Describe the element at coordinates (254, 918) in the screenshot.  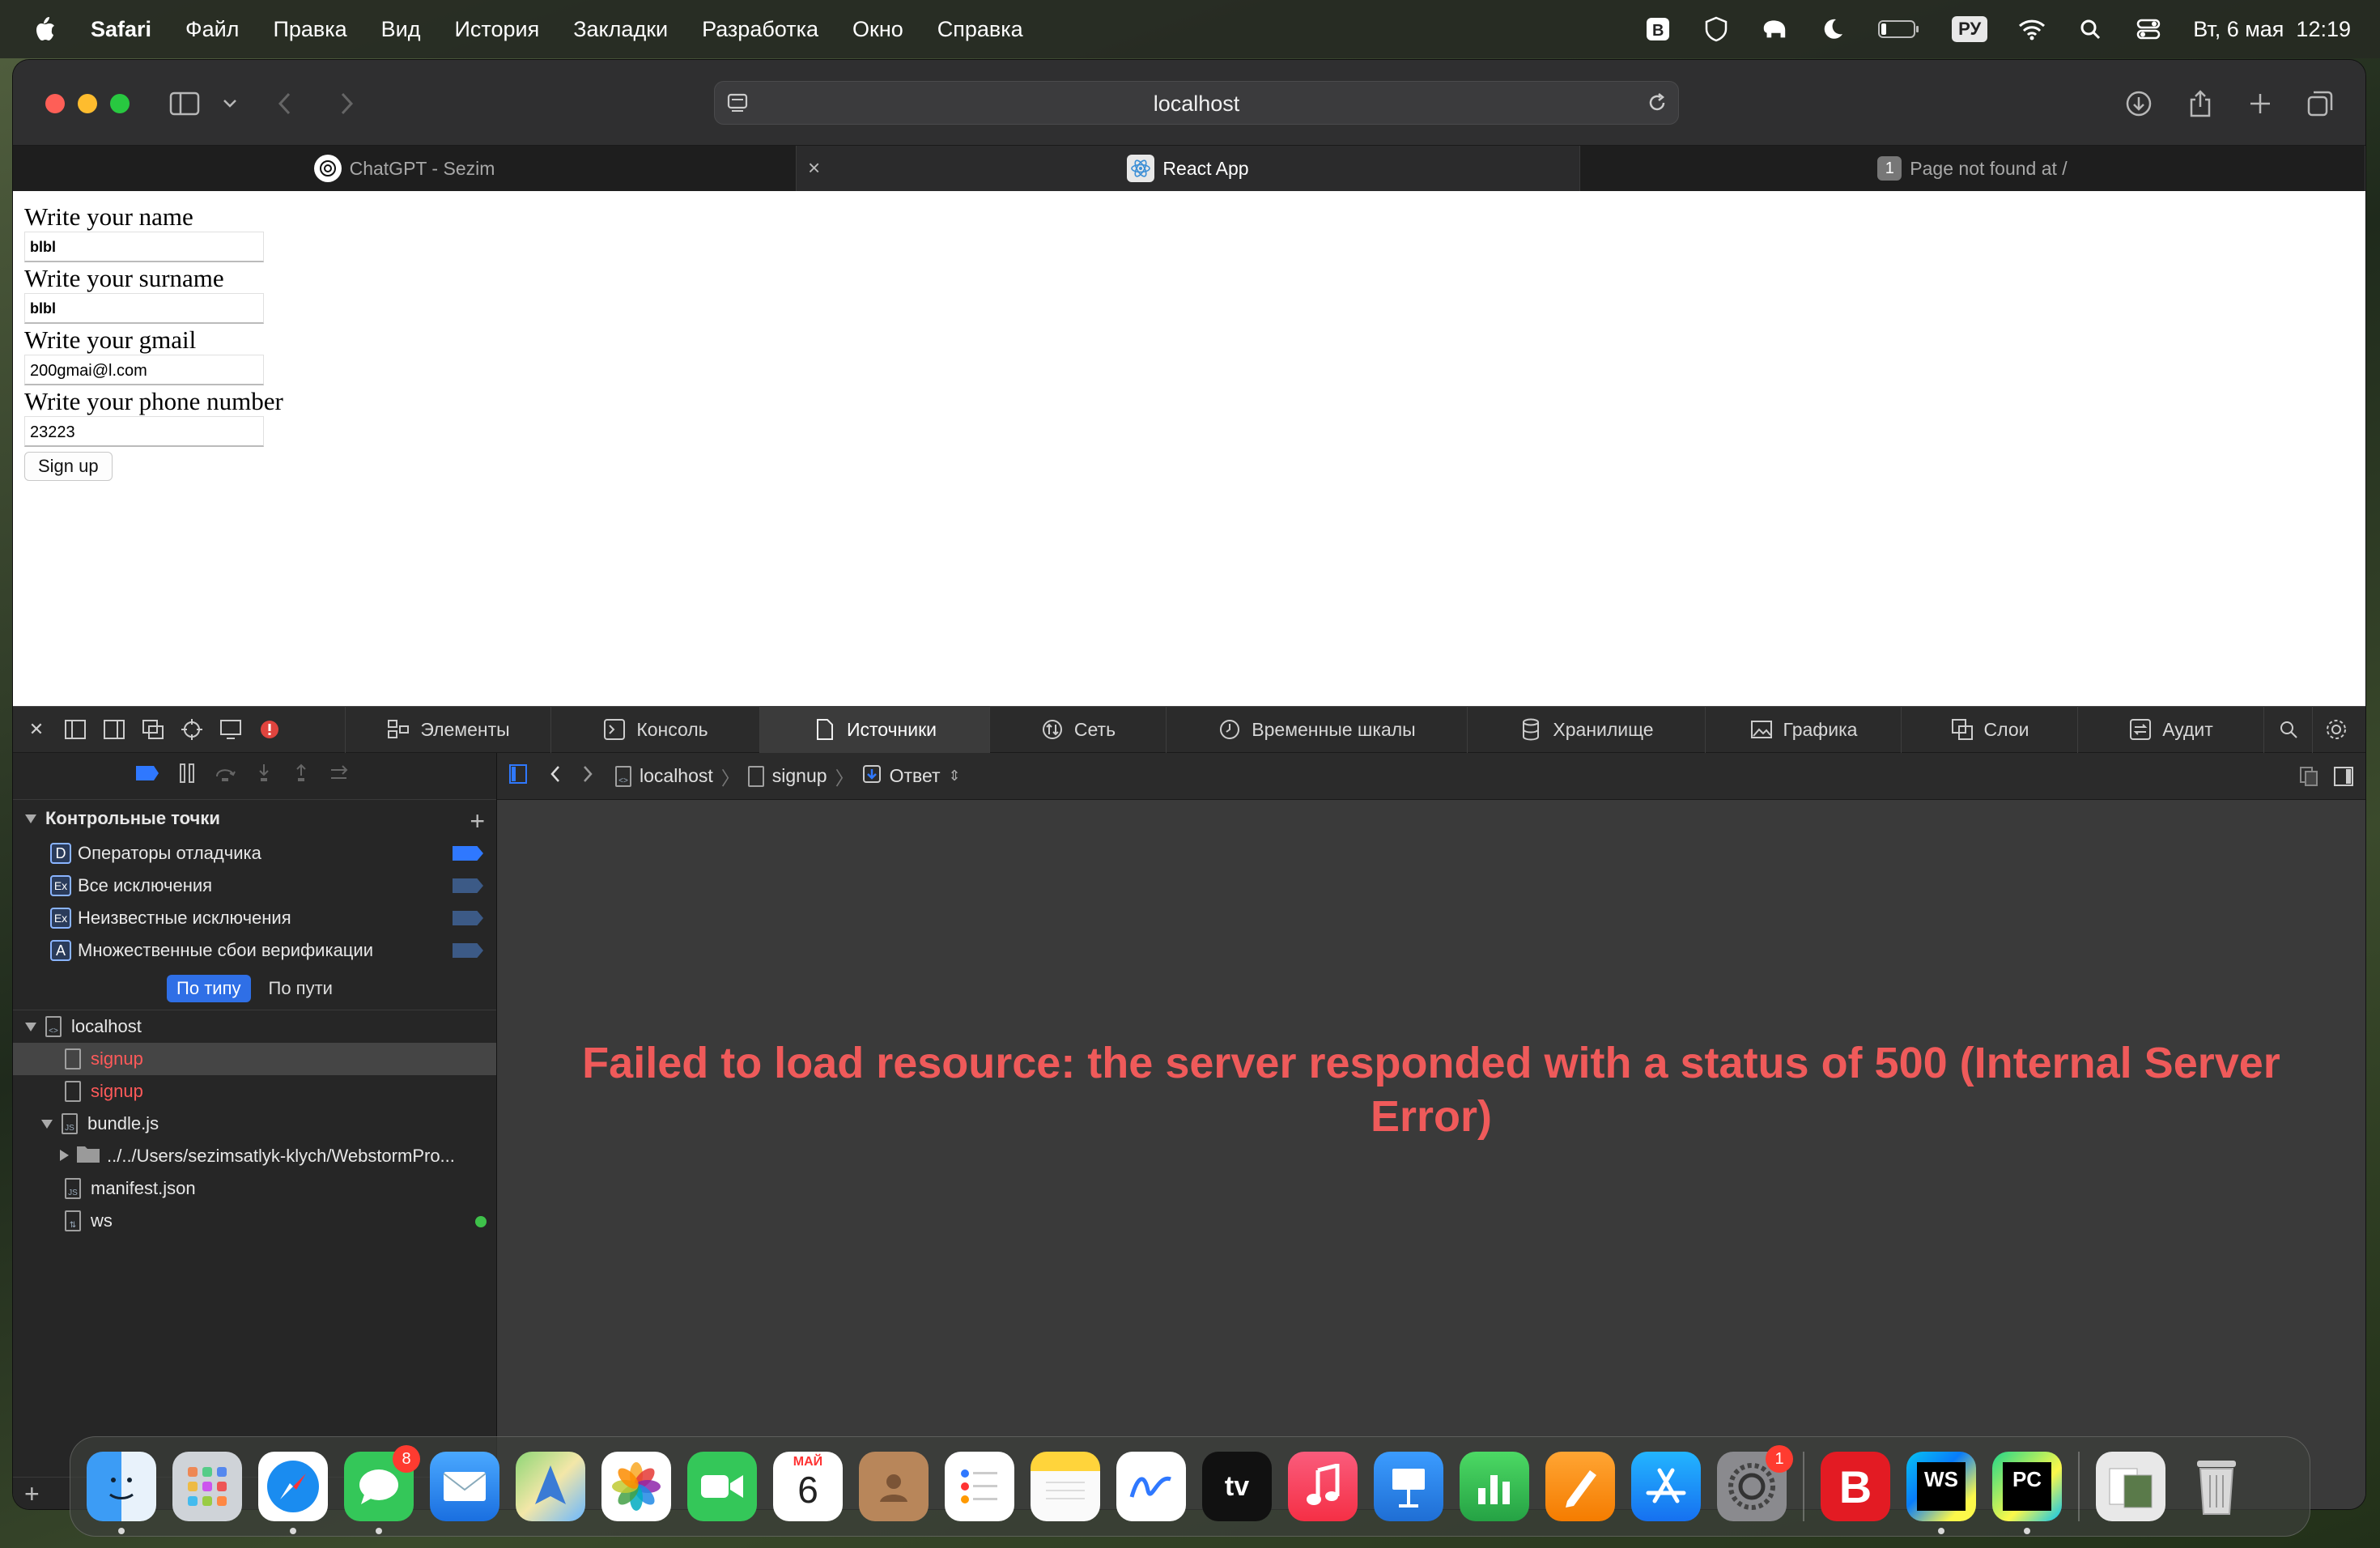
I see `breakpoint-uncaught-exceptions: Ex Неизвестные исключения` at that location.